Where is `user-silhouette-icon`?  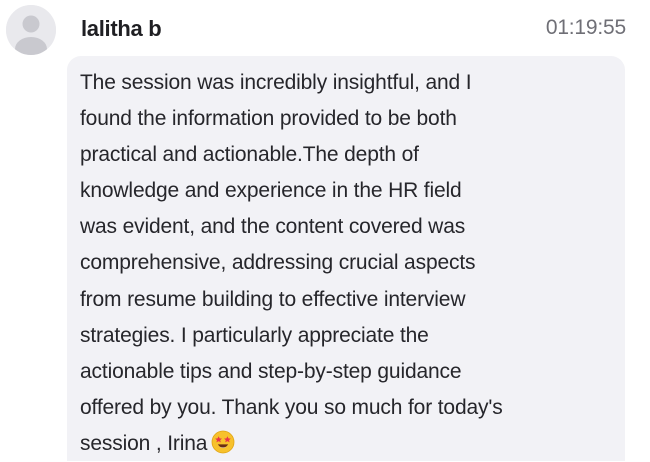 user-silhouette-icon is located at coordinates (31, 30).